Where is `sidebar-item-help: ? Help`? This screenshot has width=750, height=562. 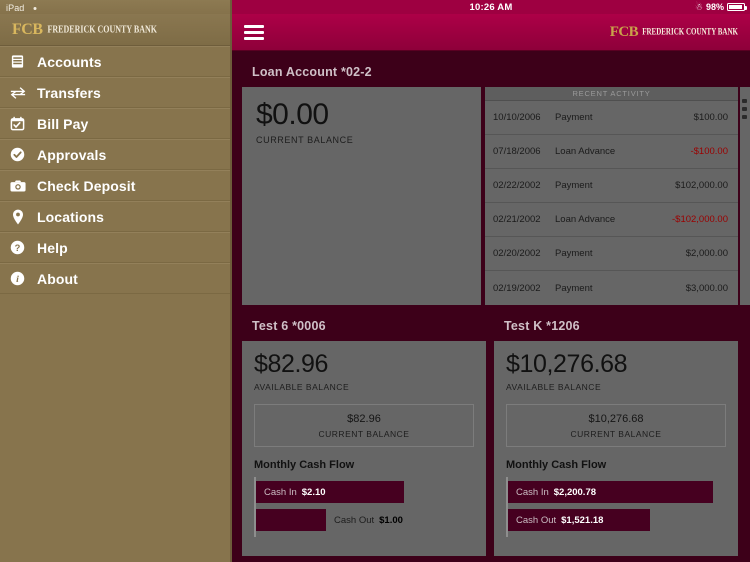
sidebar-item-help: ? Help is located at coordinates (115, 247).